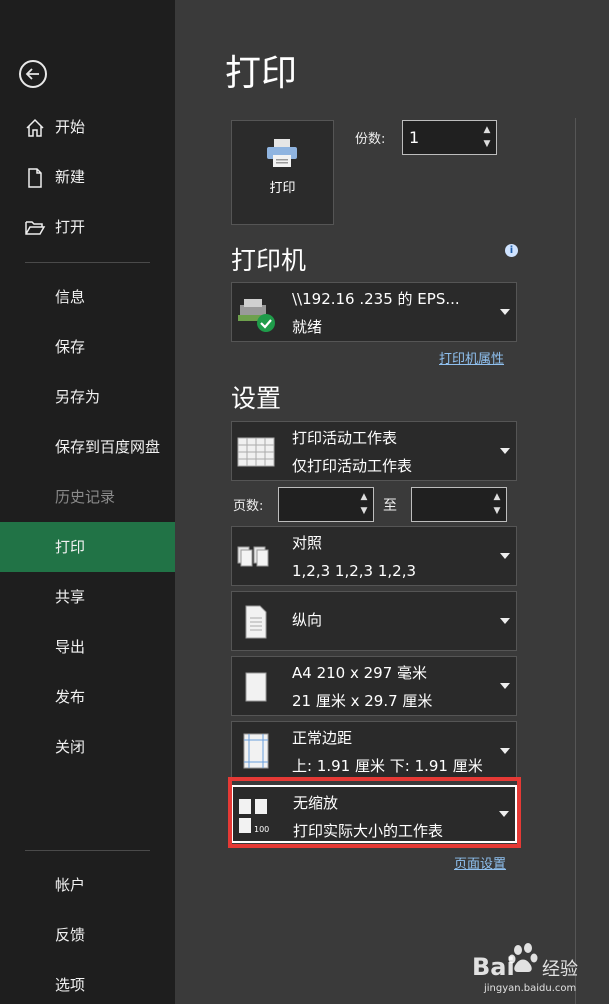  Describe the element at coordinates (87, 177) in the screenshot. I see `nav-new: 新建` at that location.